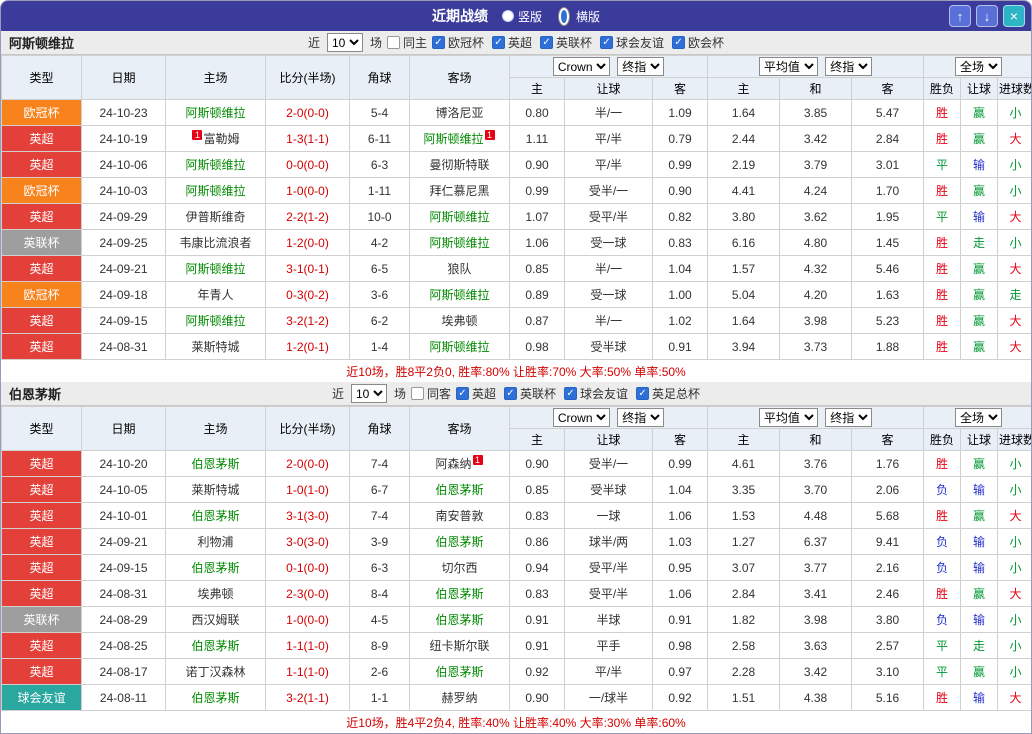 Image resolution: width=1032 pixels, height=734 pixels. Describe the element at coordinates (41, 242) in the screenshot. I see `league-badge: 英联杯` at that location.